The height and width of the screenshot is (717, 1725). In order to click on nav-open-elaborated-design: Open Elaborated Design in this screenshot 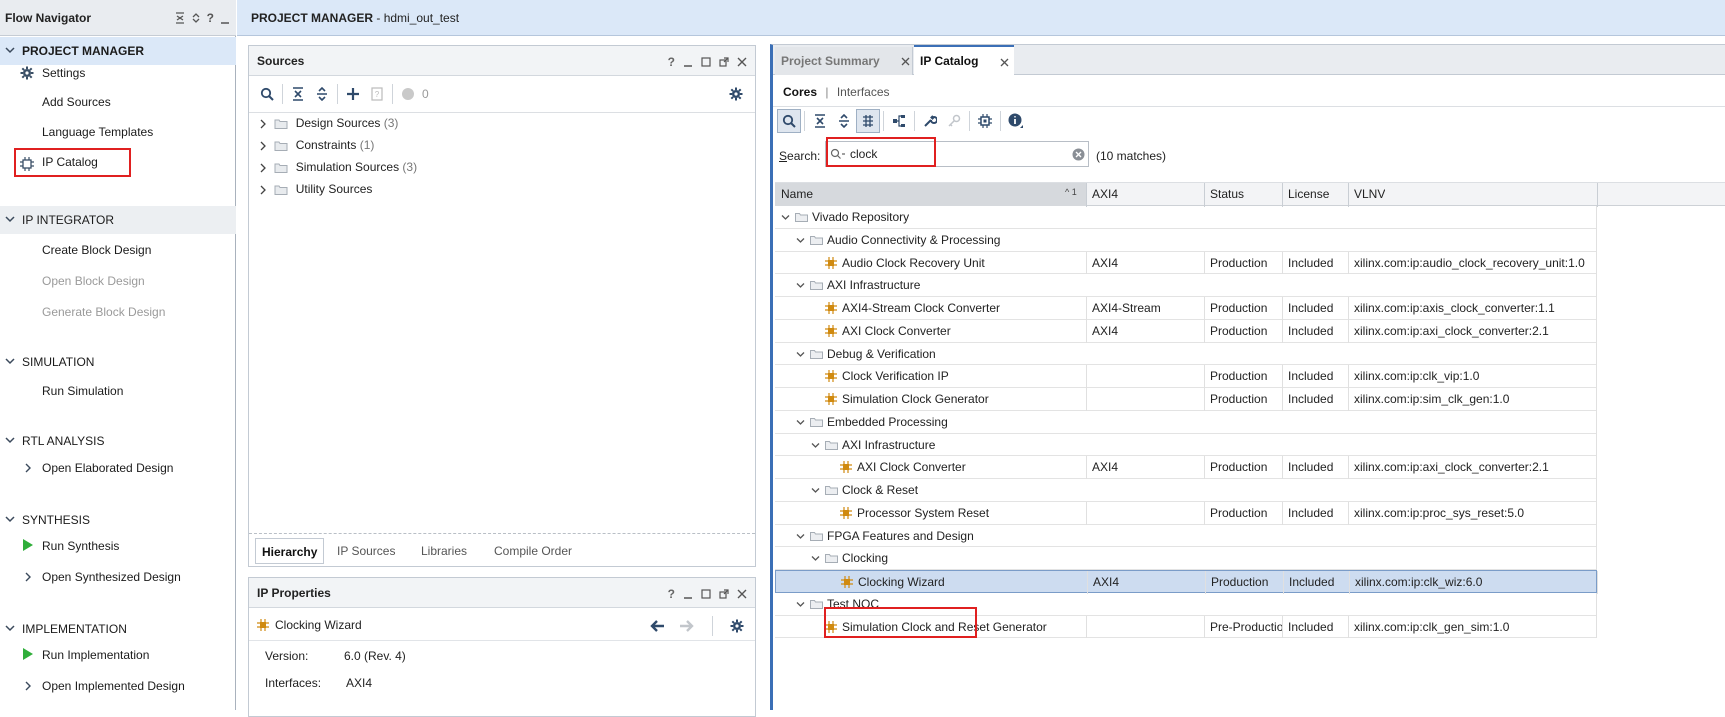, I will do `click(107, 468)`.